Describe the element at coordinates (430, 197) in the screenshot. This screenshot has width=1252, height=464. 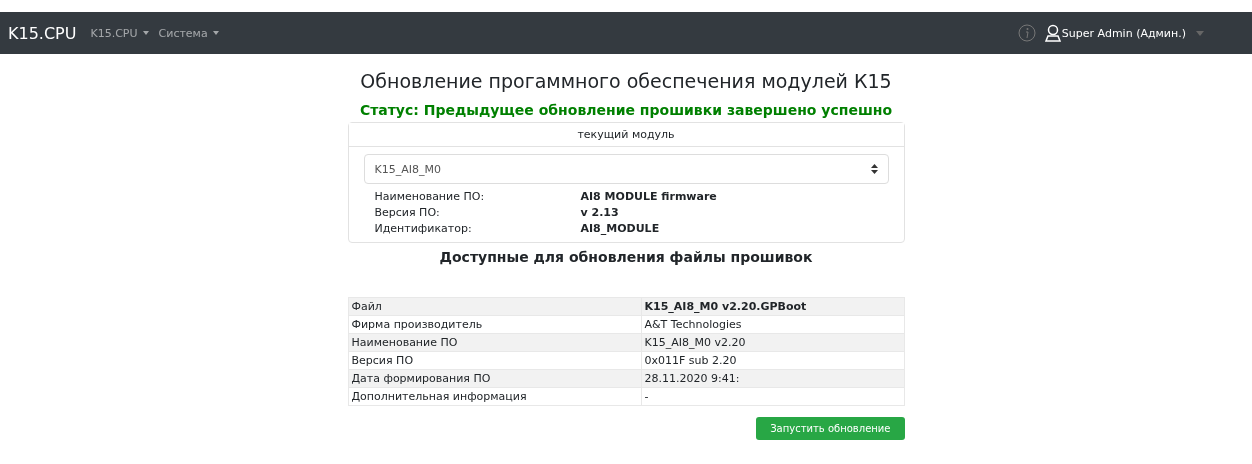
I see `field-label: Наименование ПО:` at that location.